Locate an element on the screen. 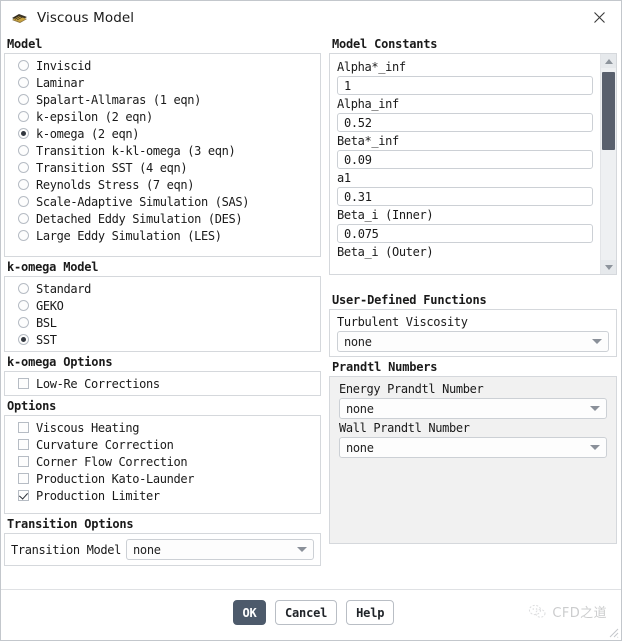 This screenshot has width=622, height=641. option-label: Transition k-kl-omega (3 eqn) is located at coordinates (136, 150).